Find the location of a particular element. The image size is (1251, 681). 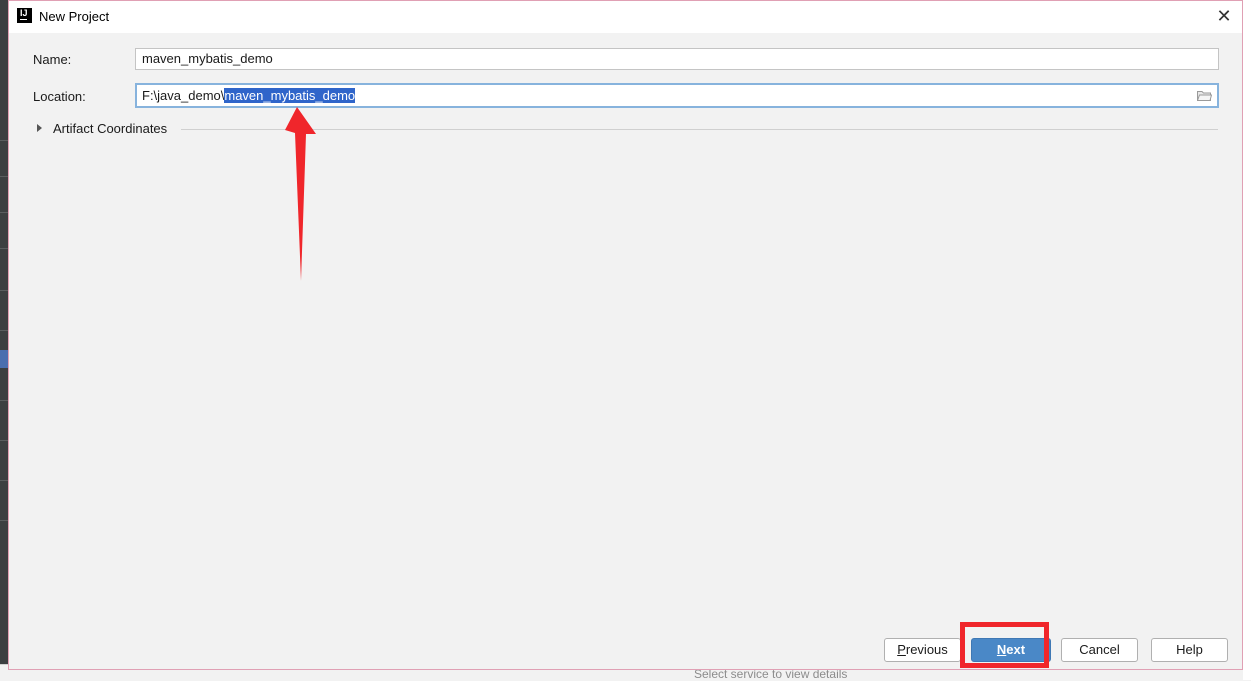

close-icon: ✕ is located at coordinates (1224, 16).